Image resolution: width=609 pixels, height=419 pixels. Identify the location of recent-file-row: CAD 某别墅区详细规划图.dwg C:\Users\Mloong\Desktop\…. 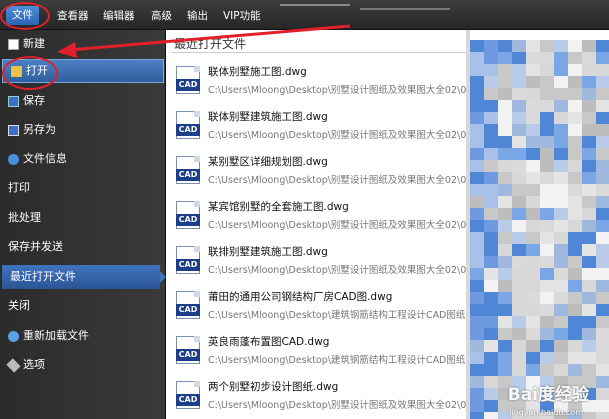
(317, 172).